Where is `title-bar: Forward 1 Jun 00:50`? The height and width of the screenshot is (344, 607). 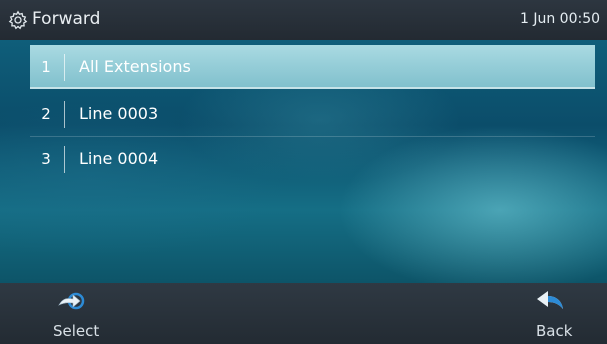 title-bar: Forward 1 Jun 00:50 is located at coordinates (303, 20).